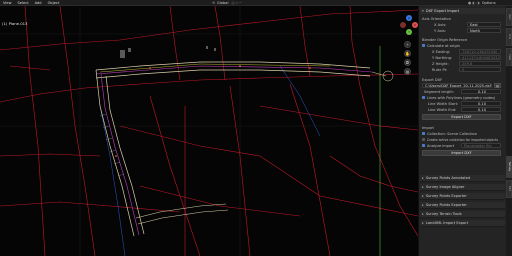 The height and width of the screenshot is (256, 512). I want to click on collection-label: Collection: Scene Collection, so click(452, 133).